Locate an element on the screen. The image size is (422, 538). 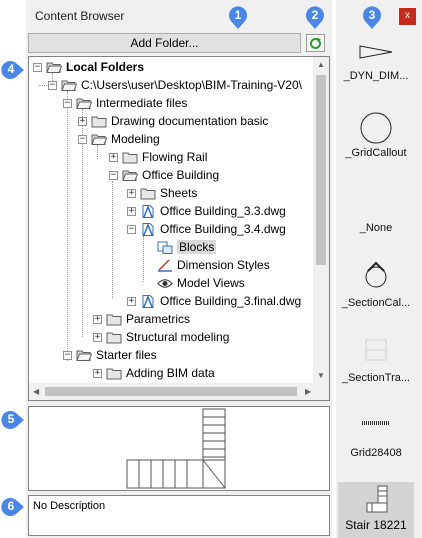
scroll-down-icon: ▼ is located at coordinates (321, 376).